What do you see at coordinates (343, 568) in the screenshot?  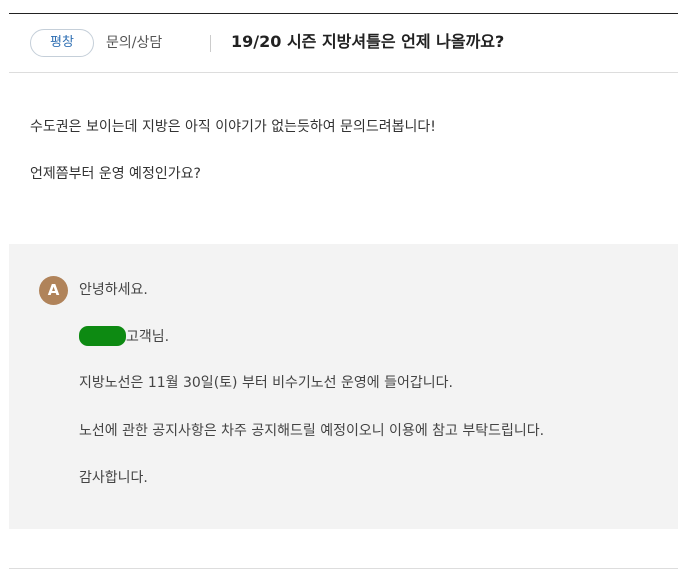 I see `bottom-divider` at bounding box center [343, 568].